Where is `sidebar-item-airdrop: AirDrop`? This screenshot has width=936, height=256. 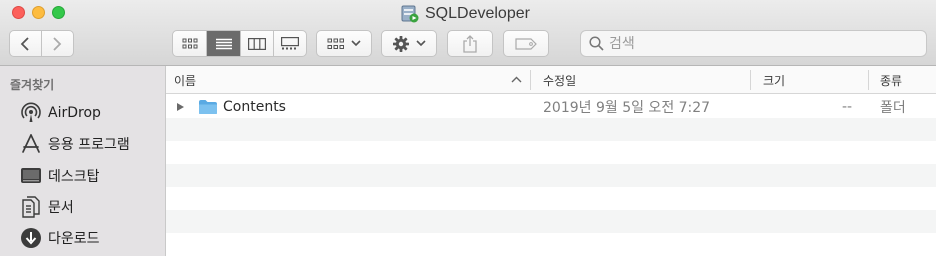
sidebar-item-airdrop: AirDrop is located at coordinates (60, 113).